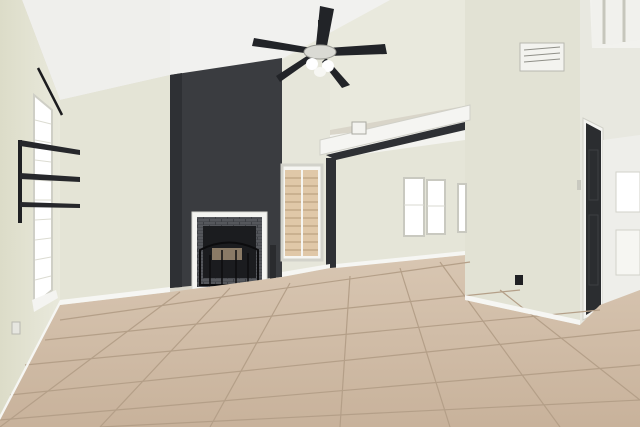  I want to click on outlet, so click(519, 280).